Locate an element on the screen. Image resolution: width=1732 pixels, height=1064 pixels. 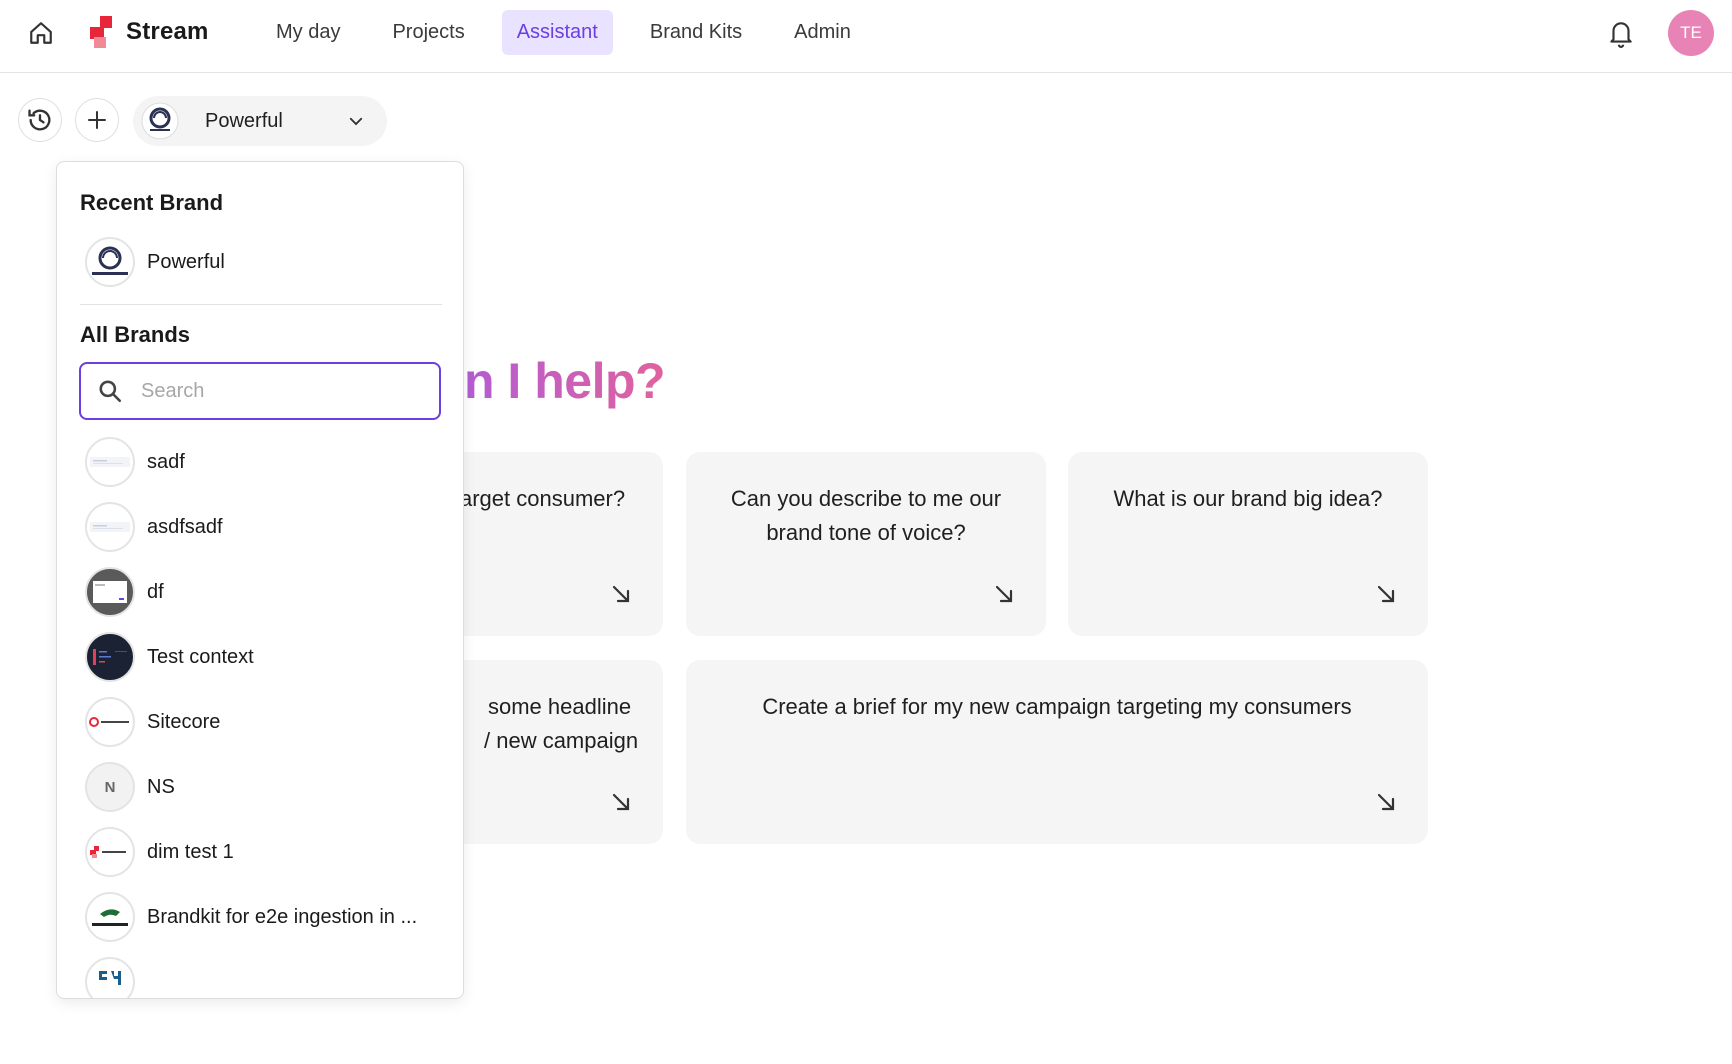
brand-selector-label: Powerful is located at coordinates (244, 120).